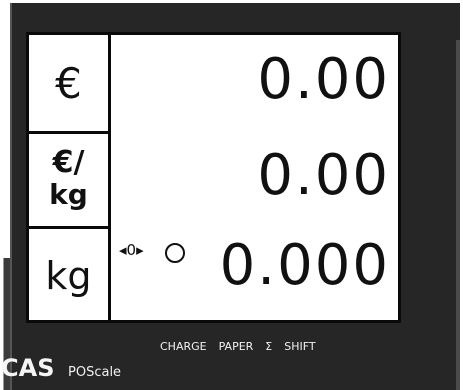  Describe the element at coordinates (304, 265) in the screenshot. I see `weight-value: 0.000` at that location.